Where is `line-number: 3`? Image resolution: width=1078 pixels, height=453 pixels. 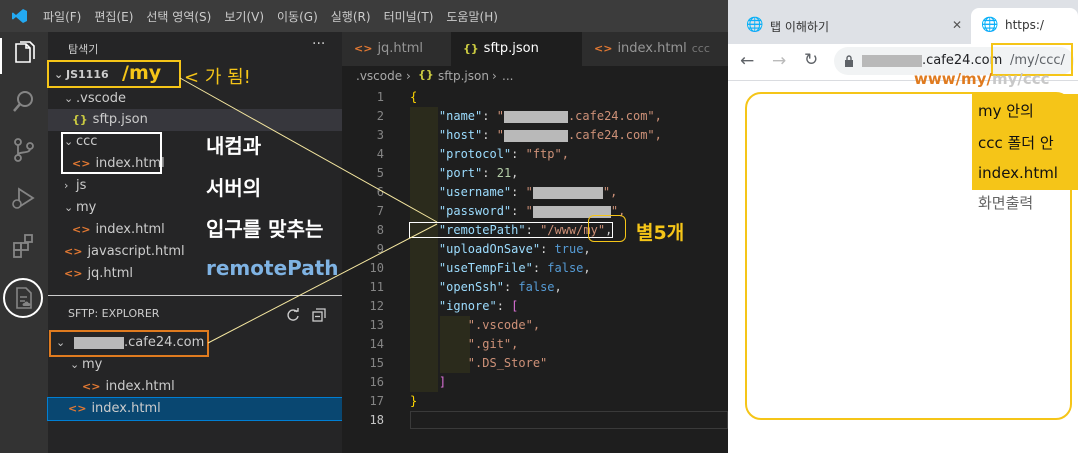 line-number: 3 is located at coordinates (380, 135).